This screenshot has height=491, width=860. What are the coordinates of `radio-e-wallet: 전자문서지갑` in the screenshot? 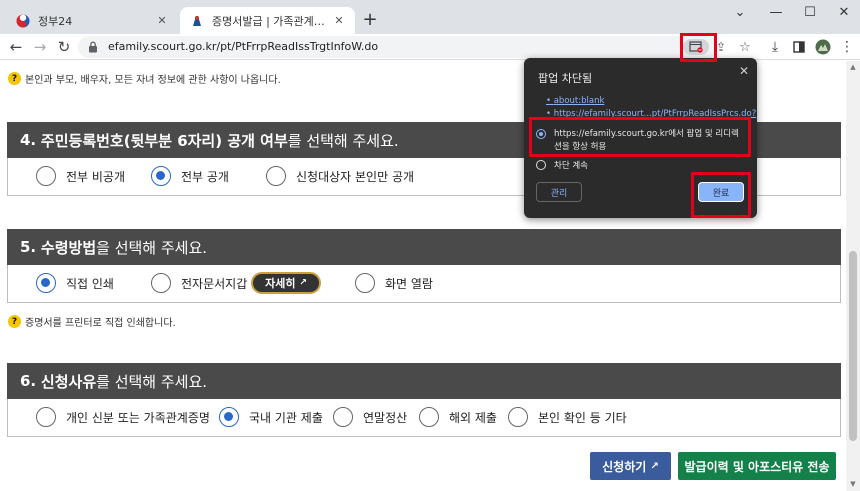 It's located at (199, 283).